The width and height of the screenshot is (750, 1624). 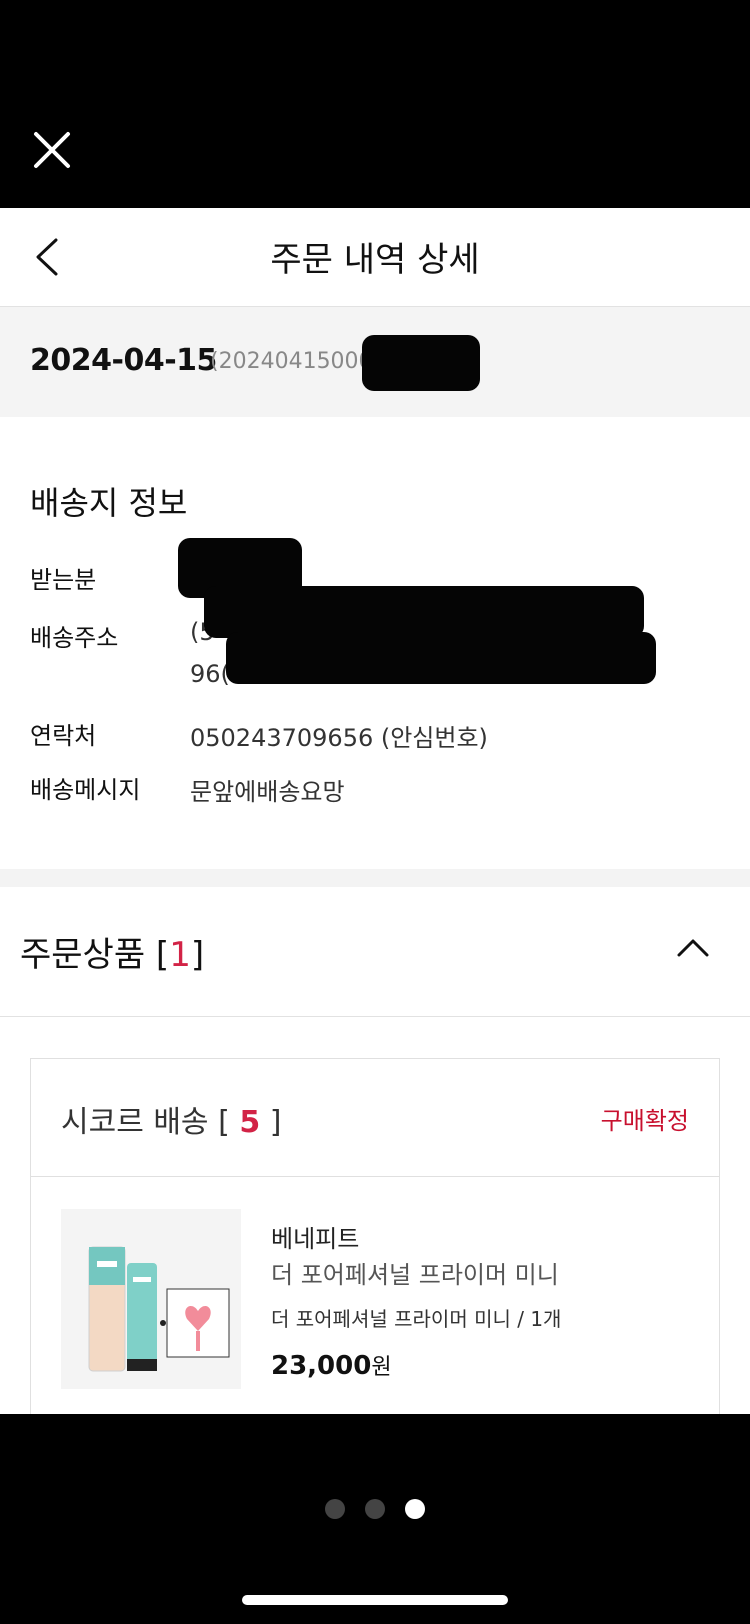 I want to click on order-number: (20240415000, so click(x=291, y=361).